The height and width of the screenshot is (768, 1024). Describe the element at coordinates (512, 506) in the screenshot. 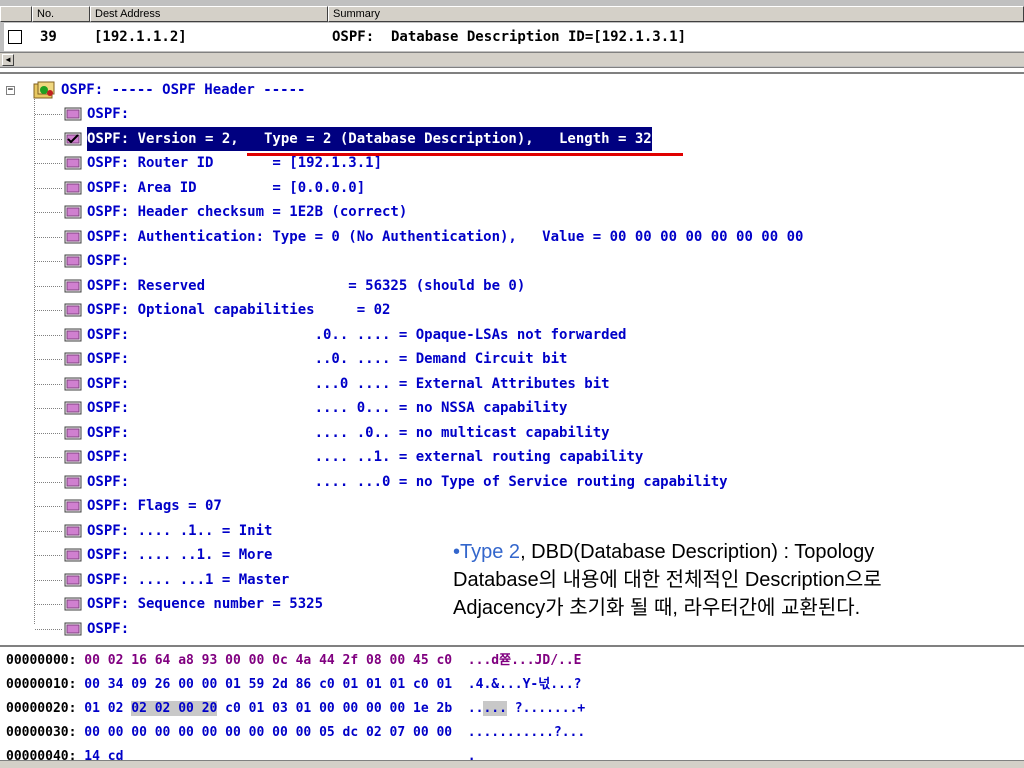

I see `tree-node: OSPF: Flags = 07` at that location.